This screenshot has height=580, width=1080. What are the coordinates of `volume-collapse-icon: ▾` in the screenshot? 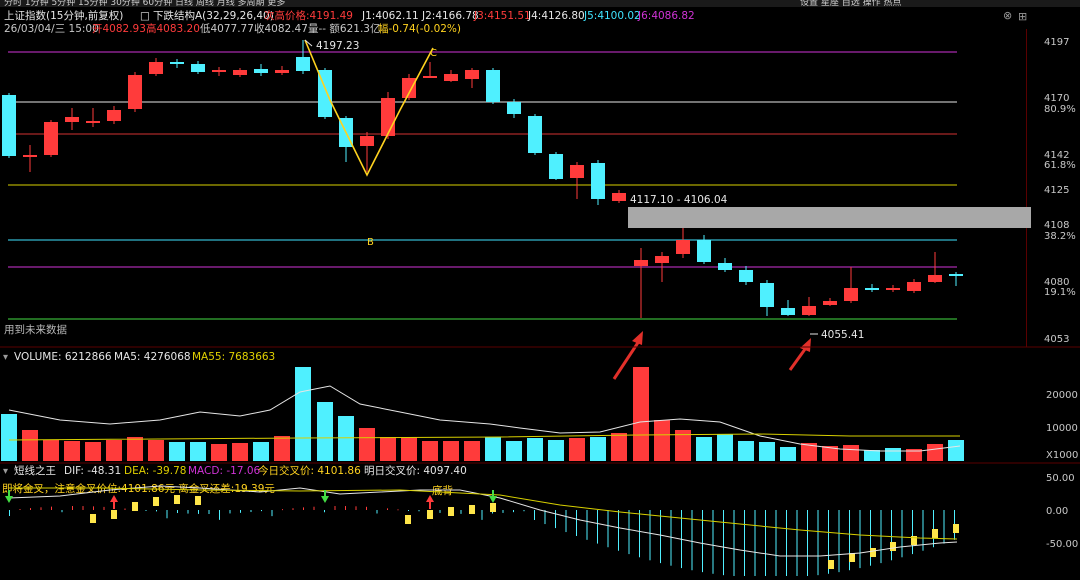 It's located at (5, 357).